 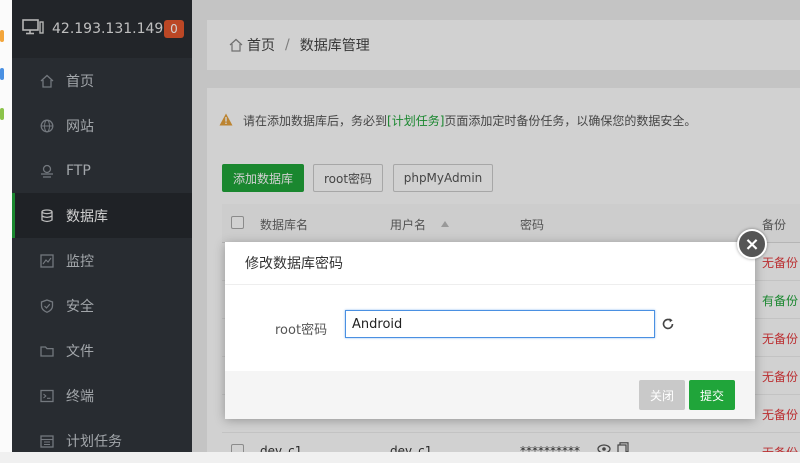 I want to click on dialog-title: 修改数据库密码, so click(x=490, y=263).